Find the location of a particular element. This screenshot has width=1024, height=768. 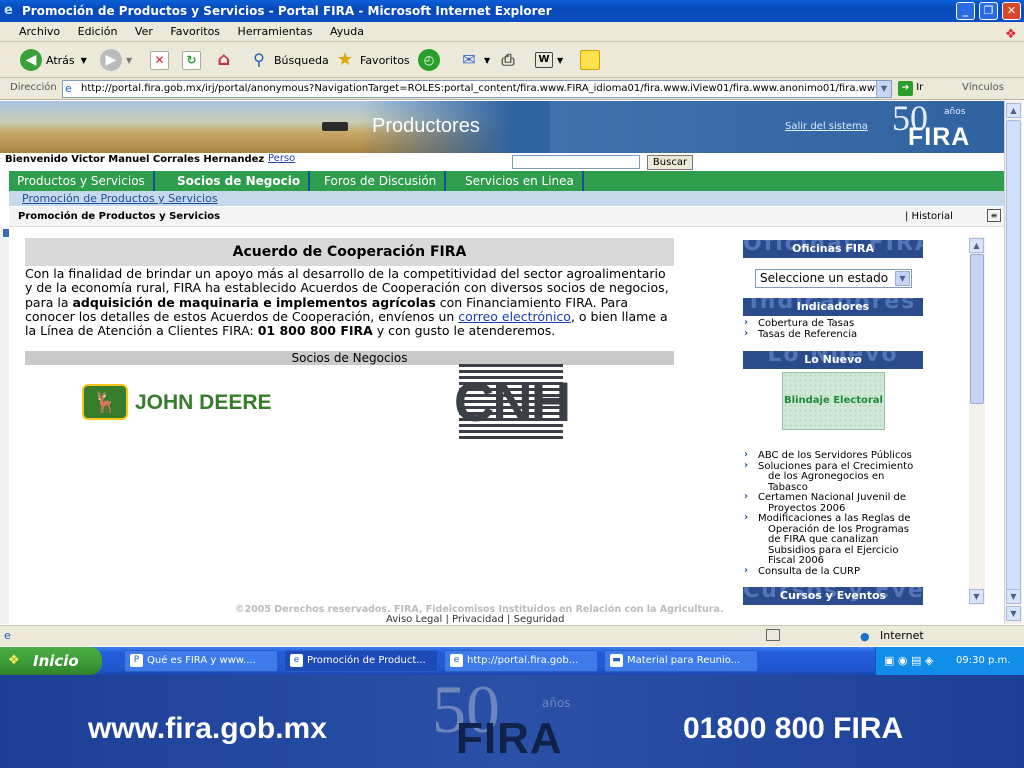

home-button: ⌂ is located at coordinates (226, 60).